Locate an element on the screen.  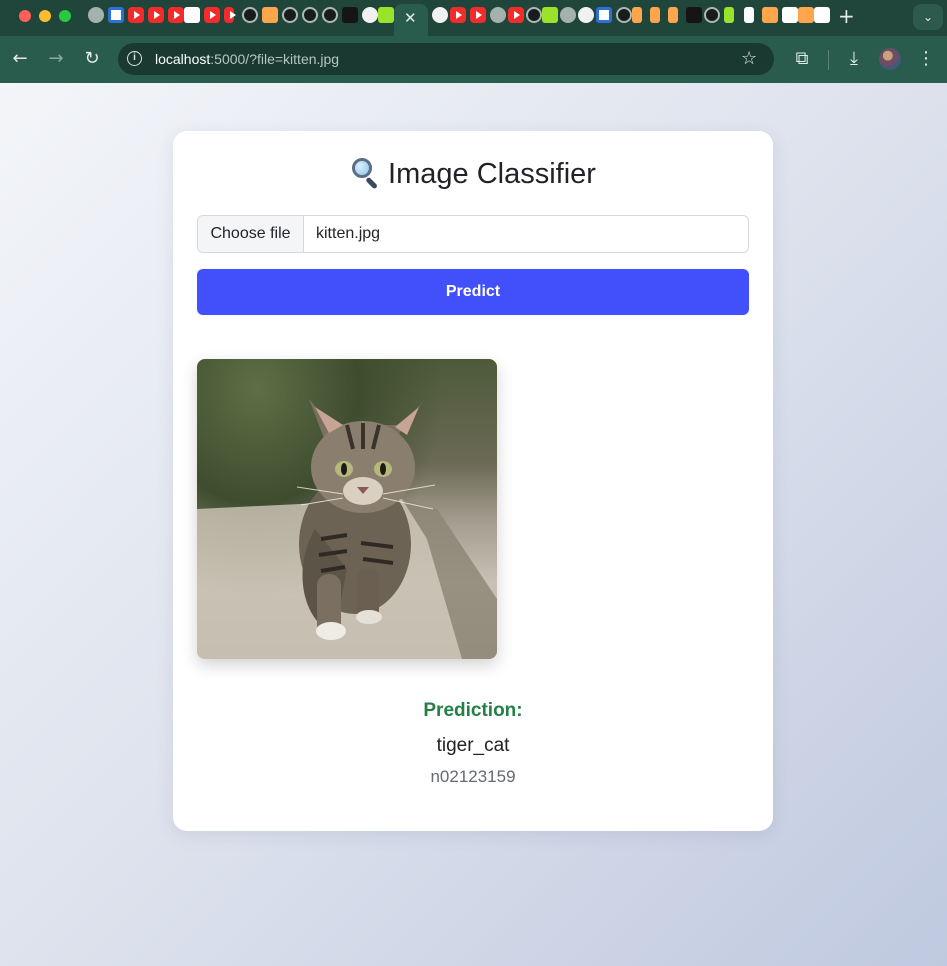
site-info-icon: i is located at coordinates (134, 58).